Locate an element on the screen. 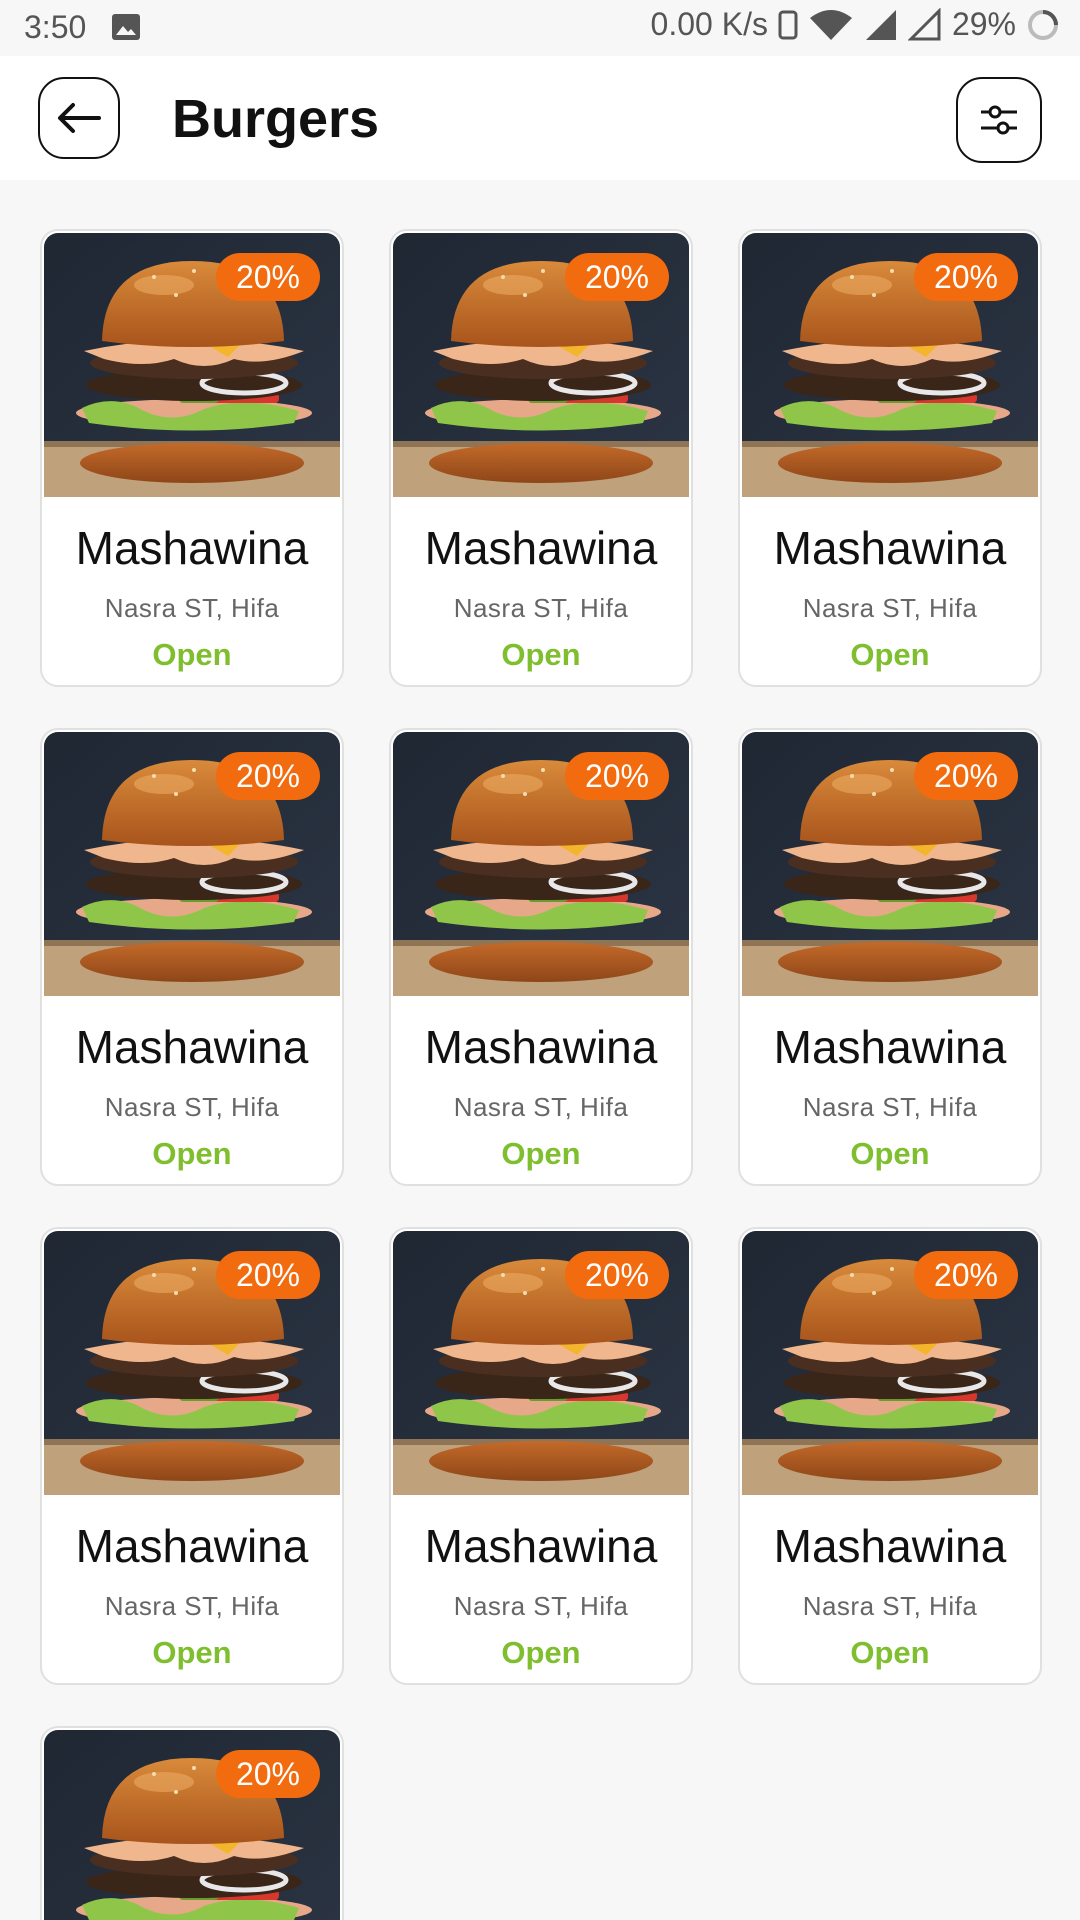 The height and width of the screenshot is (1920, 1080). status-bar: 3:50 0.00 K/s 29% is located at coordinates (540, 28).